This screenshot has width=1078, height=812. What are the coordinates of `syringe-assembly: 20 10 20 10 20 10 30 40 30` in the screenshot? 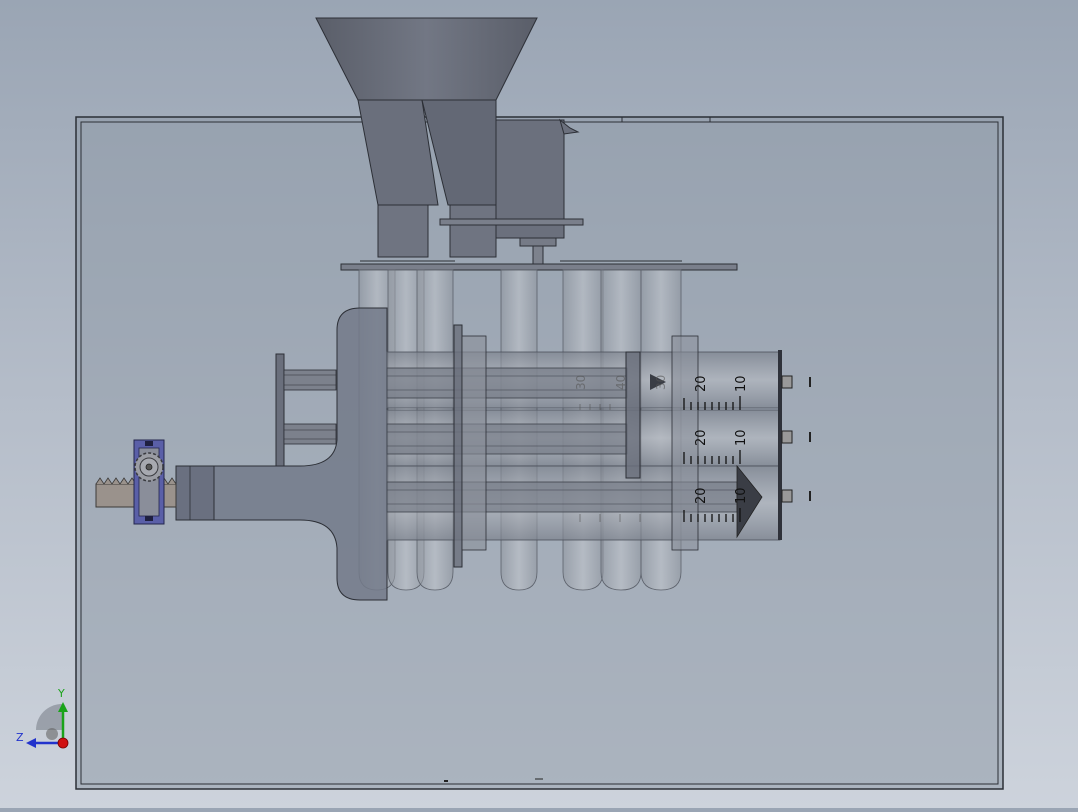 It's located at (598, 446).